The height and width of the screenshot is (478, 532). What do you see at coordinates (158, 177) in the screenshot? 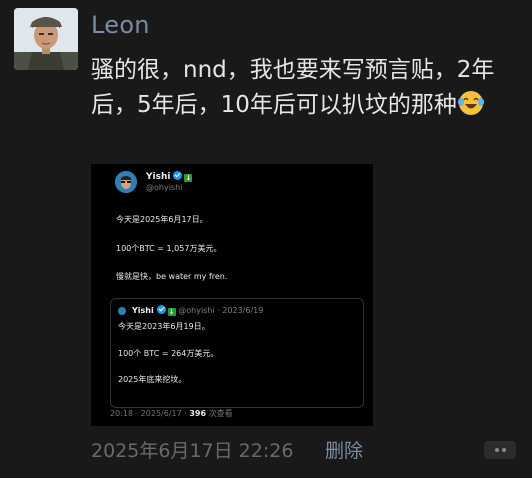
I see `tweet-author-name-text: Yishi` at bounding box center [158, 177].